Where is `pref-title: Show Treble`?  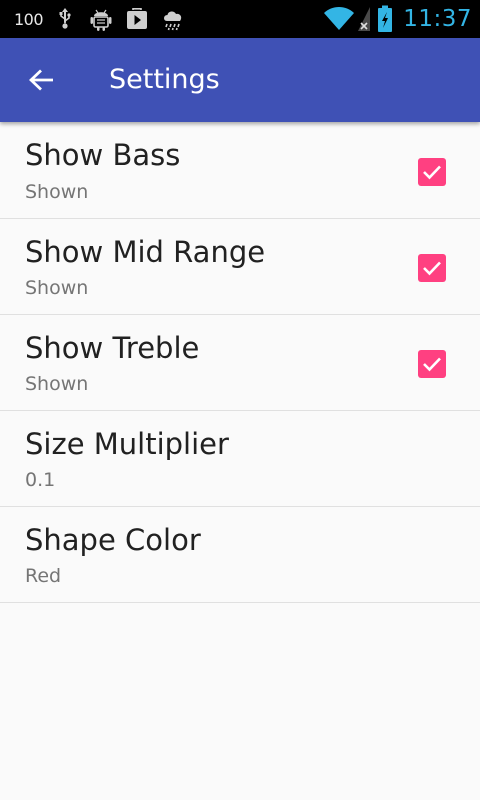 pref-title: Show Treble is located at coordinates (112, 348).